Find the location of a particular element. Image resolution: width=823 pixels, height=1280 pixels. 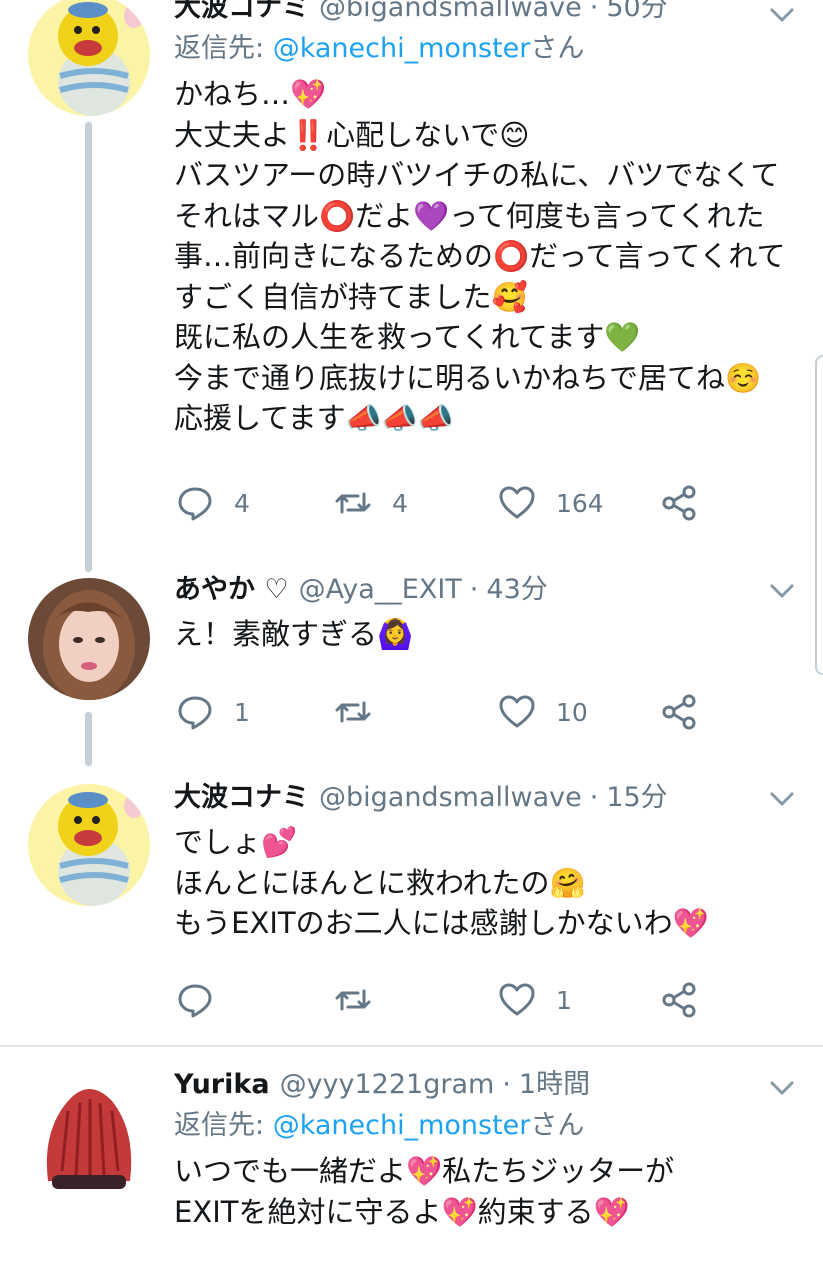

reply-count: 4 is located at coordinates (242, 503).